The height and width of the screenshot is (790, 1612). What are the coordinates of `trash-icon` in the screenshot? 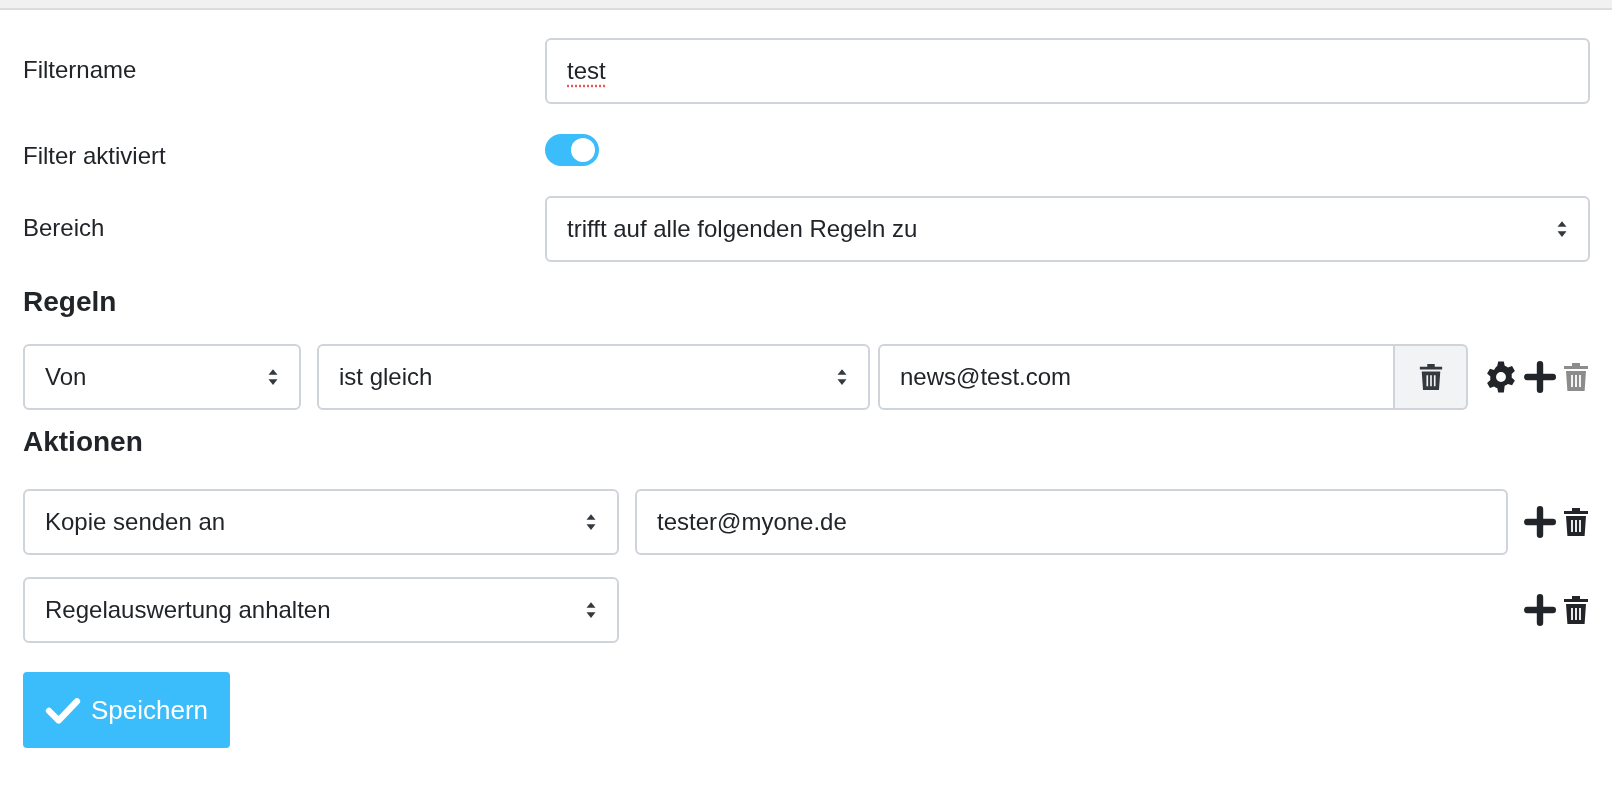 It's located at (1430, 377).